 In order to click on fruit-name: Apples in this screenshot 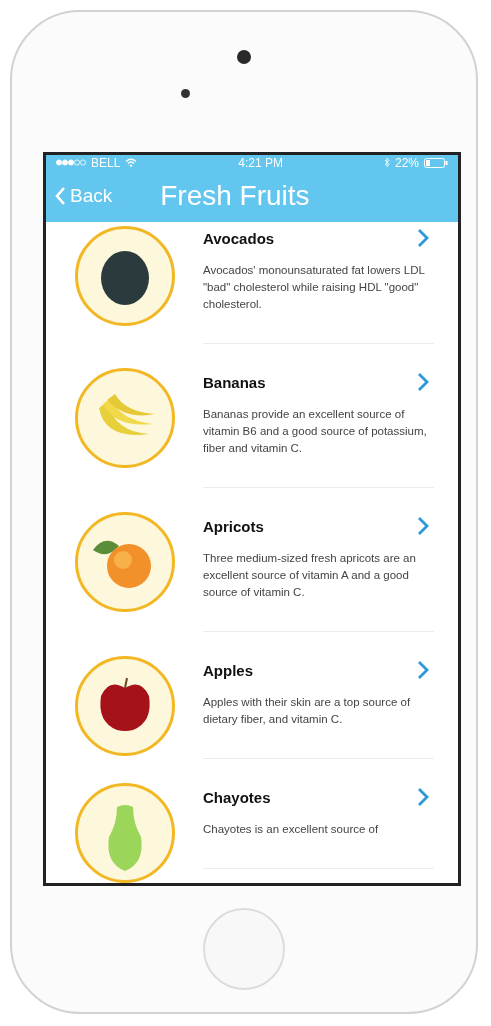, I will do `click(228, 670)`.